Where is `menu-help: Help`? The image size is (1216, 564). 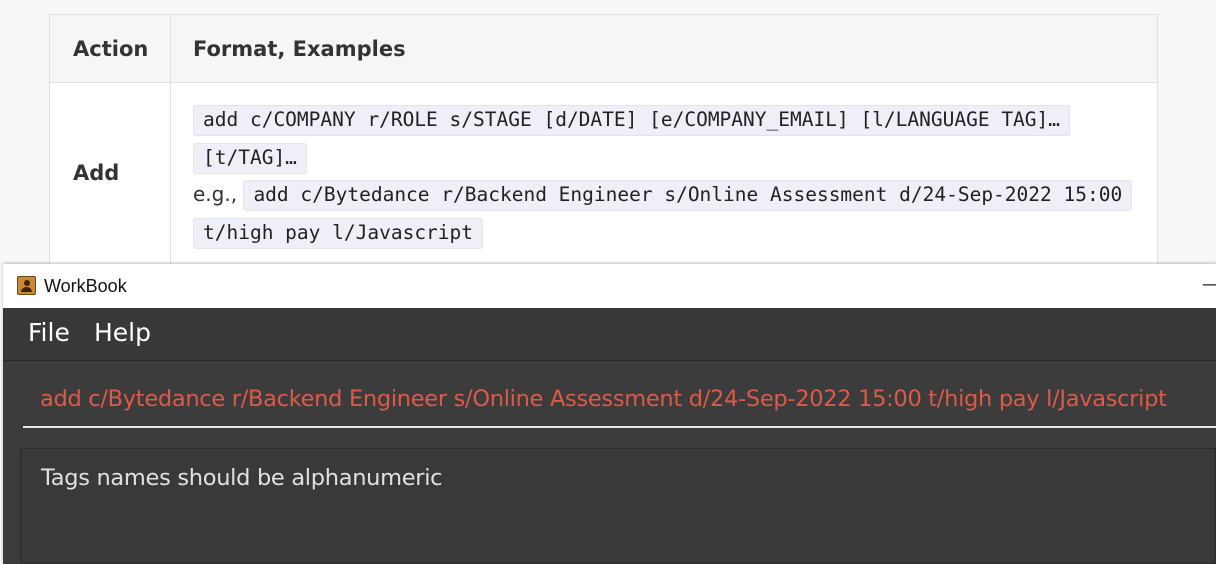
menu-help: Help is located at coordinates (122, 332).